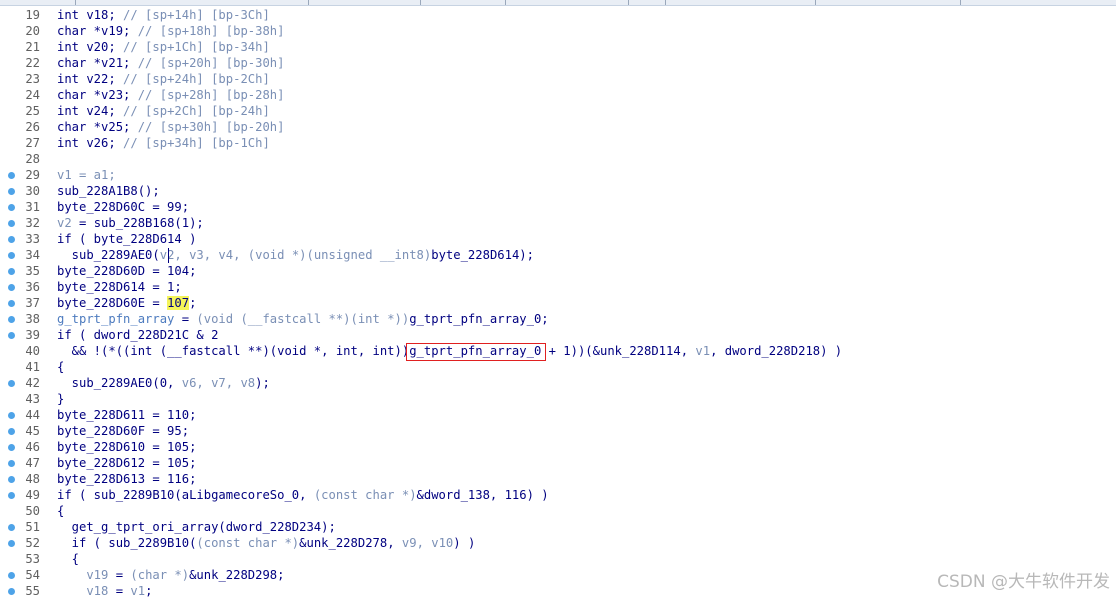 The width and height of the screenshot is (1116, 598). What do you see at coordinates (90, 143) in the screenshot?
I see `code-token: int v26;` at bounding box center [90, 143].